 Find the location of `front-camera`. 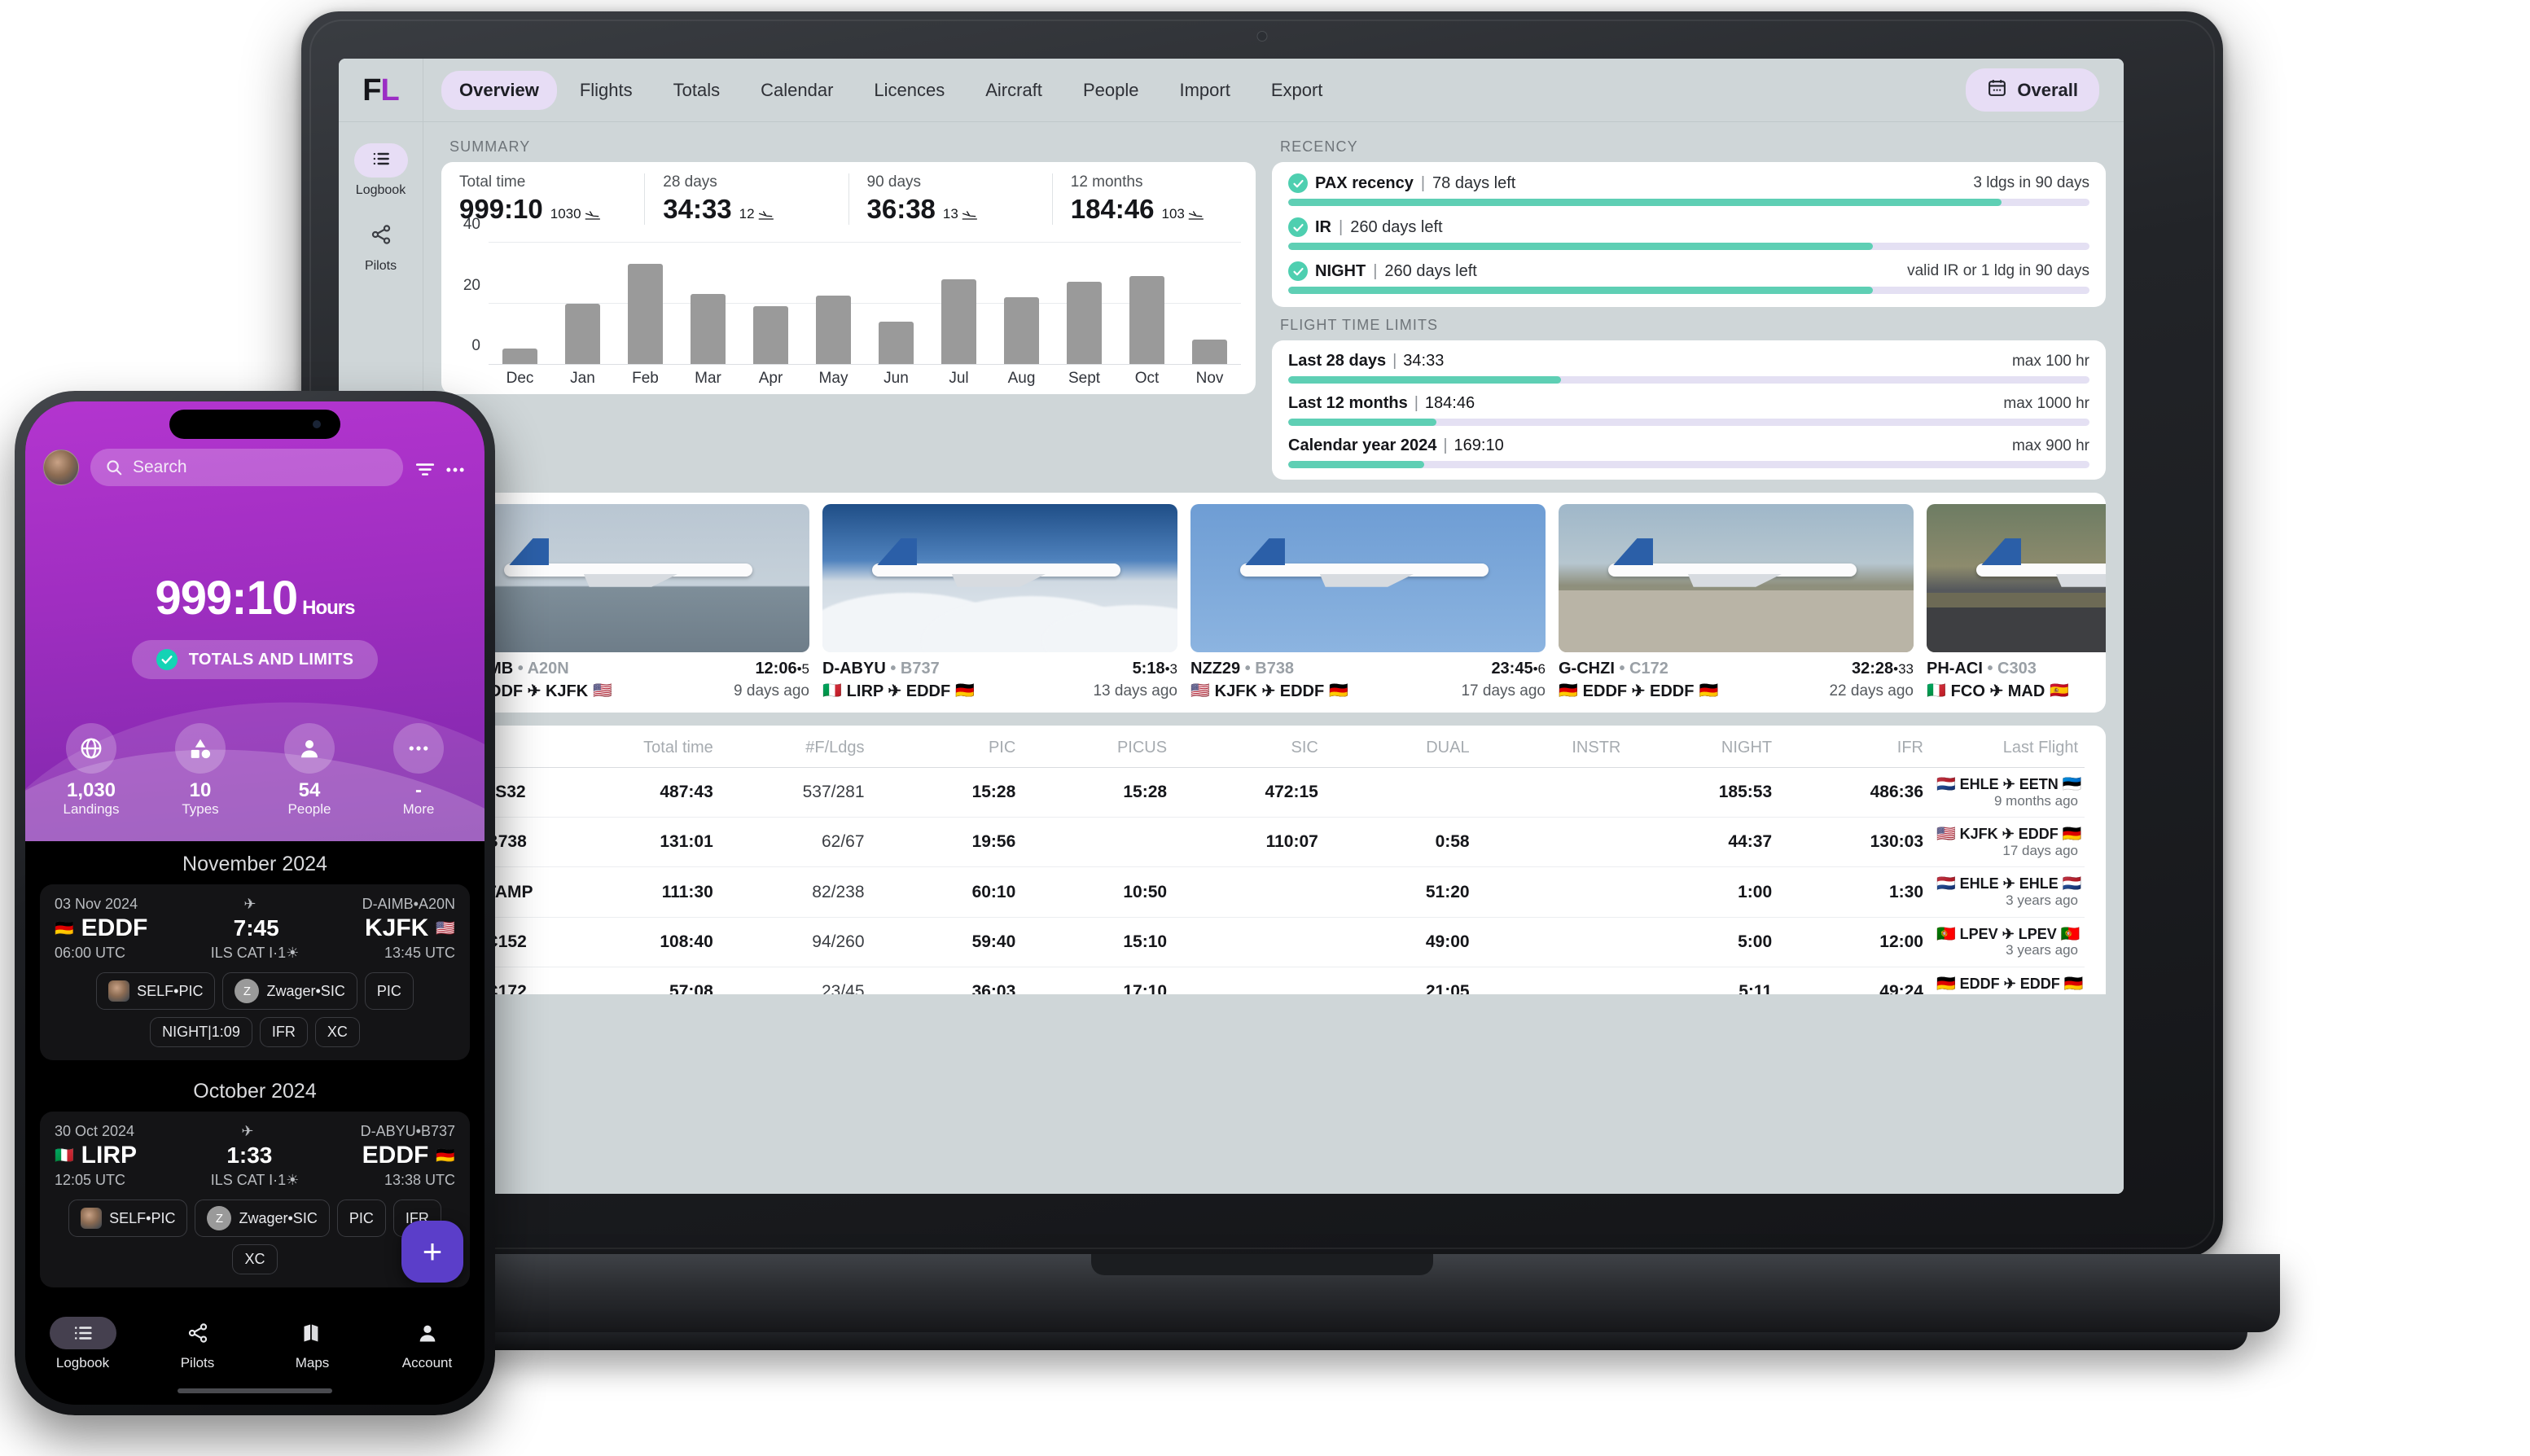

front-camera is located at coordinates (317, 424).